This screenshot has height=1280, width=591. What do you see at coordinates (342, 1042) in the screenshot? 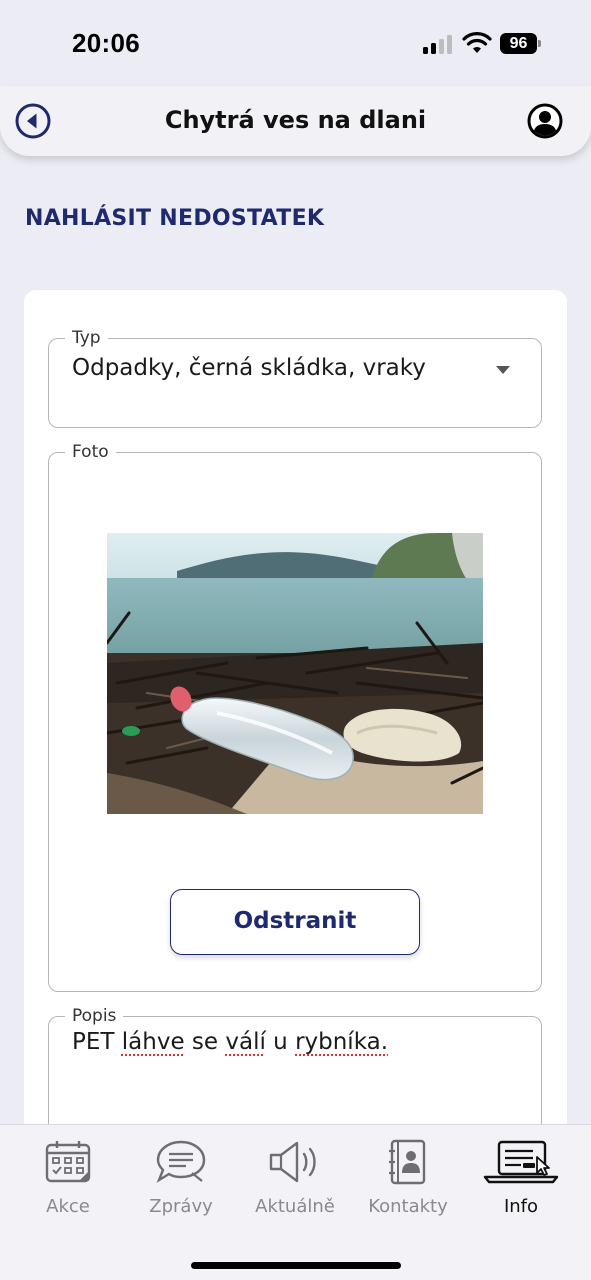
I see `description-word-misspelled: rybníka.` at bounding box center [342, 1042].